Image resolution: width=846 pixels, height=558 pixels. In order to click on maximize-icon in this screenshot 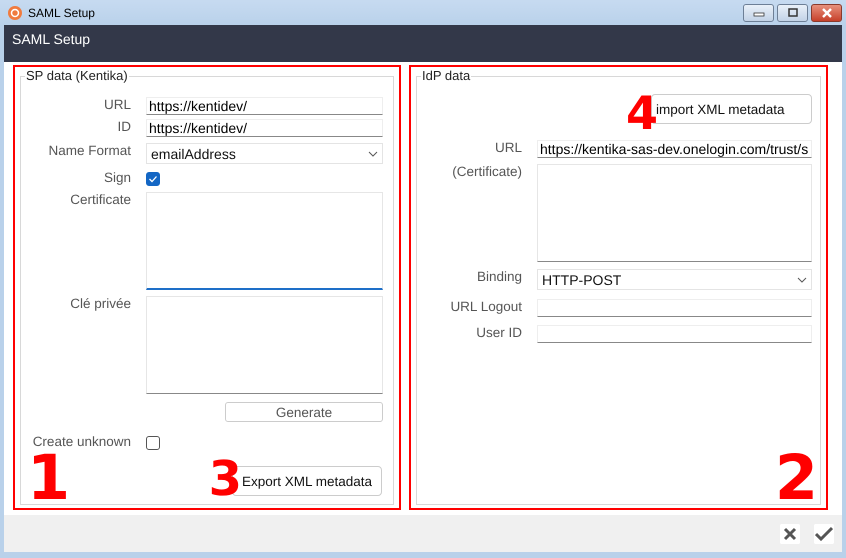, I will do `click(792, 13)`.